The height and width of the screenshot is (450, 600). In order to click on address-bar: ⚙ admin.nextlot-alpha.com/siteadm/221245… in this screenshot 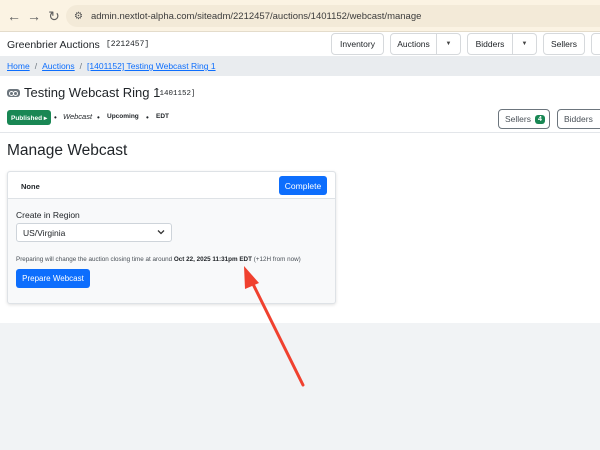, I will do `click(333, 16)`.